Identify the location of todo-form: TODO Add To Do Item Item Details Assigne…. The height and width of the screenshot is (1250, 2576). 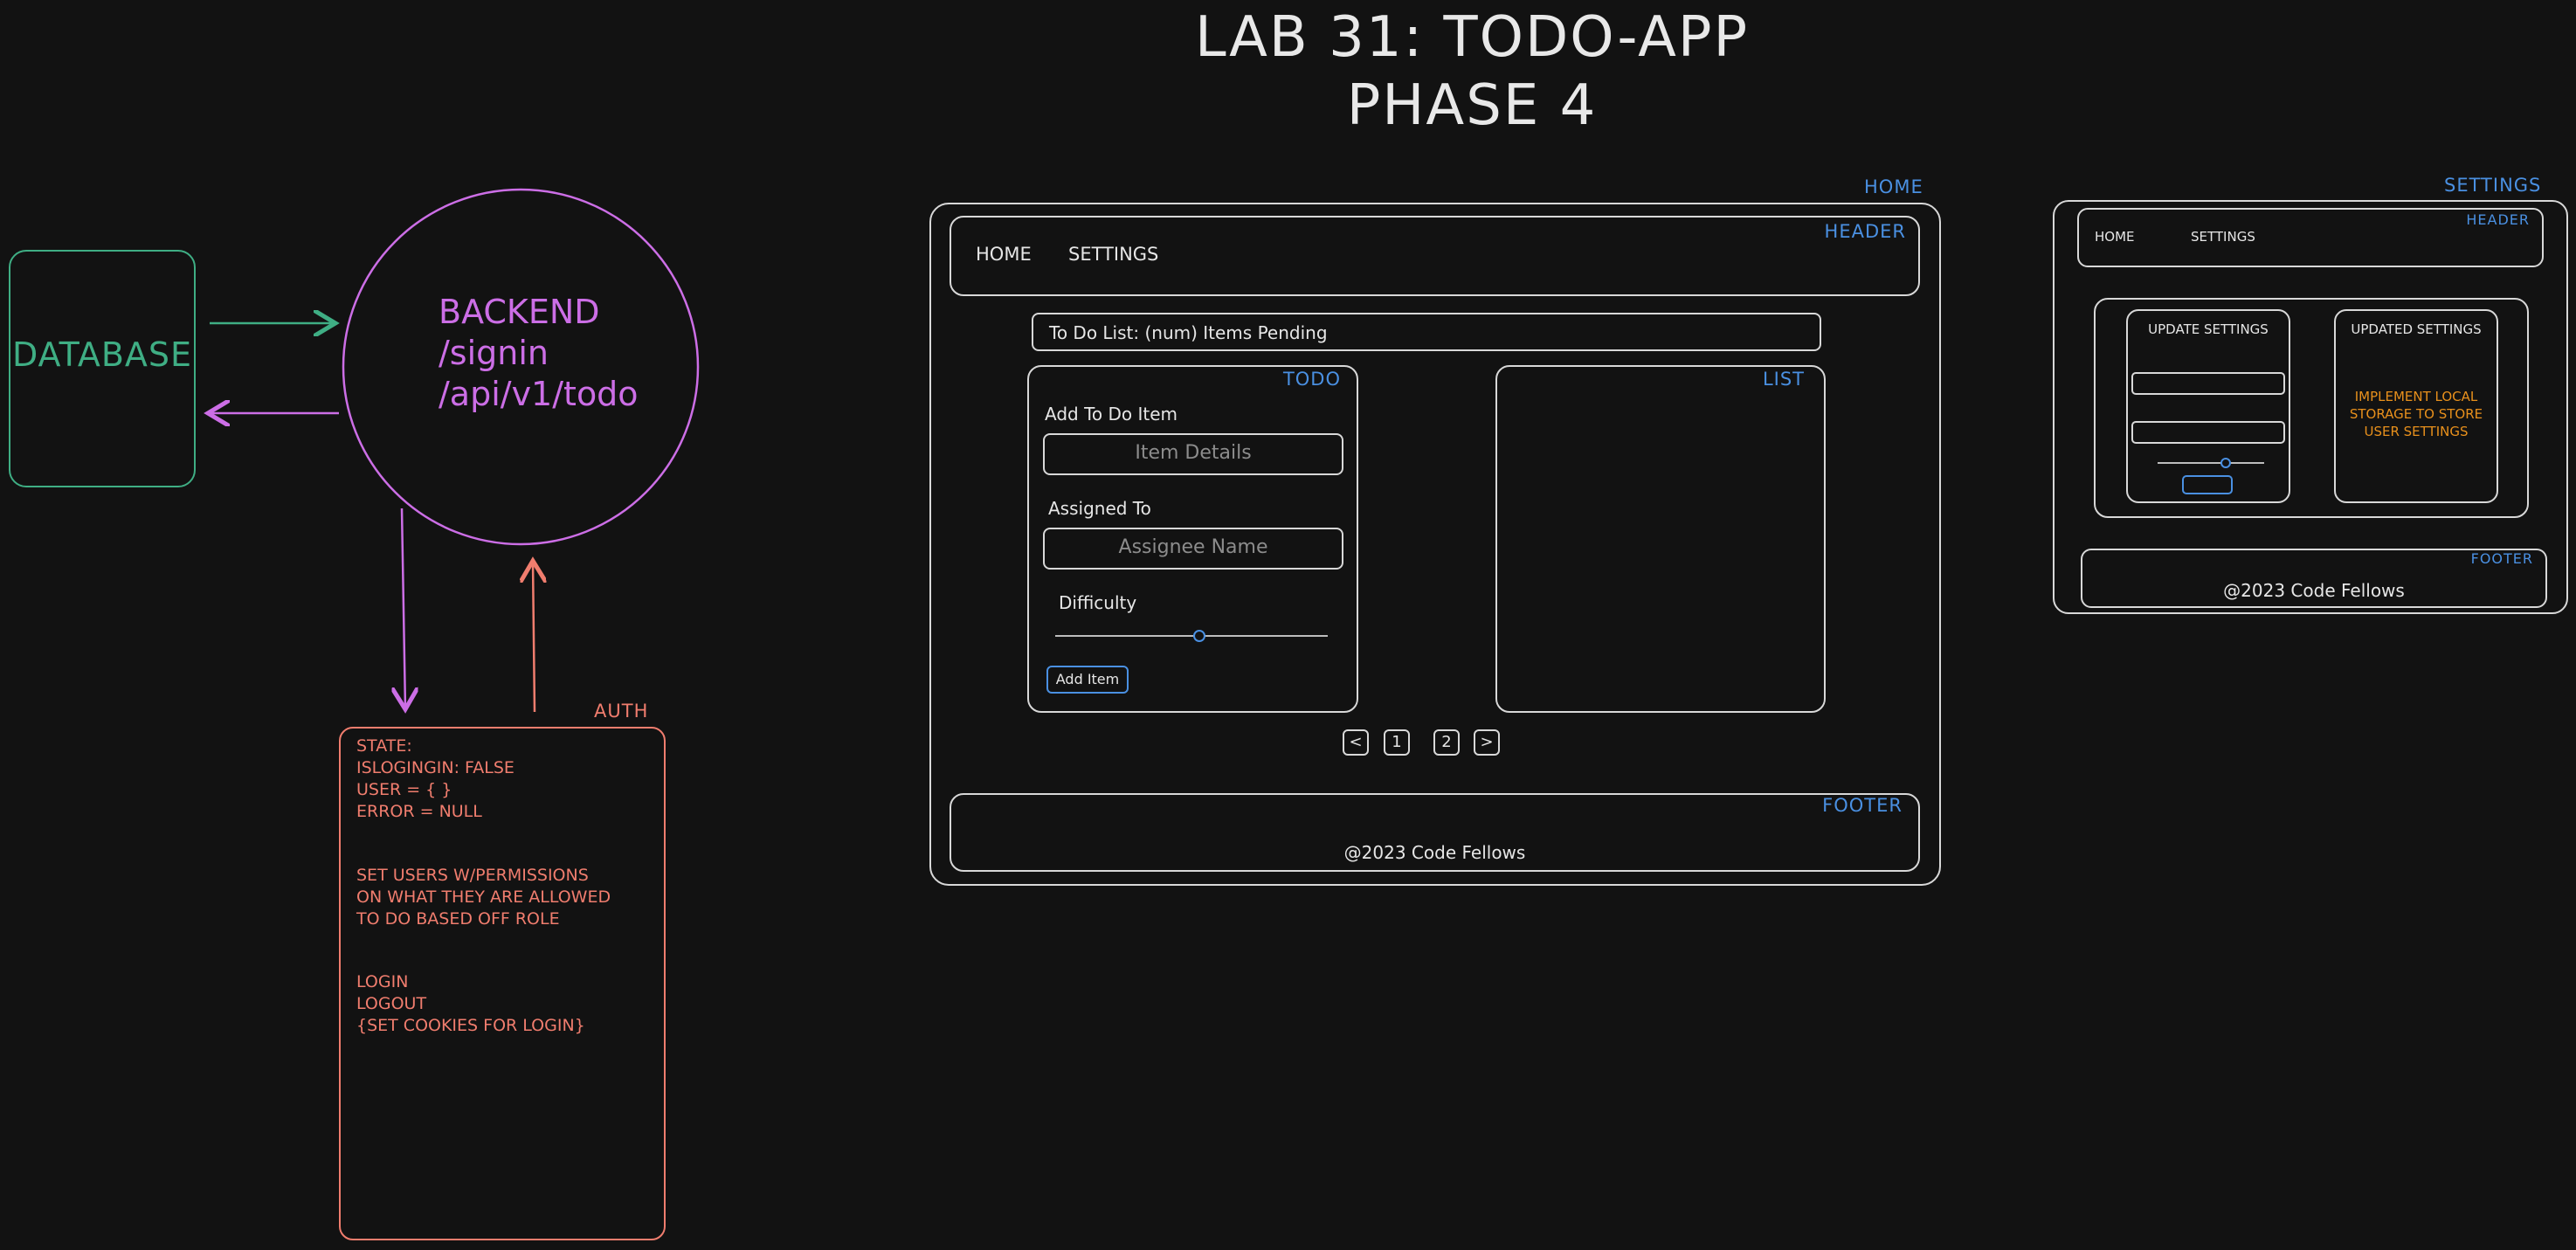
(1192, 539).